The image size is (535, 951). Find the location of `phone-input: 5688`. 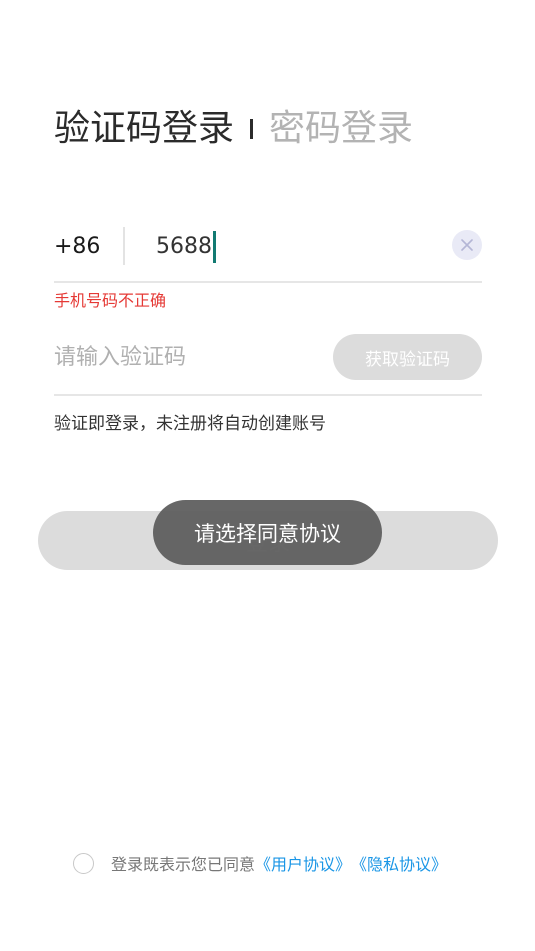

phone-input: 5688 is located at coordinates (186, 247).